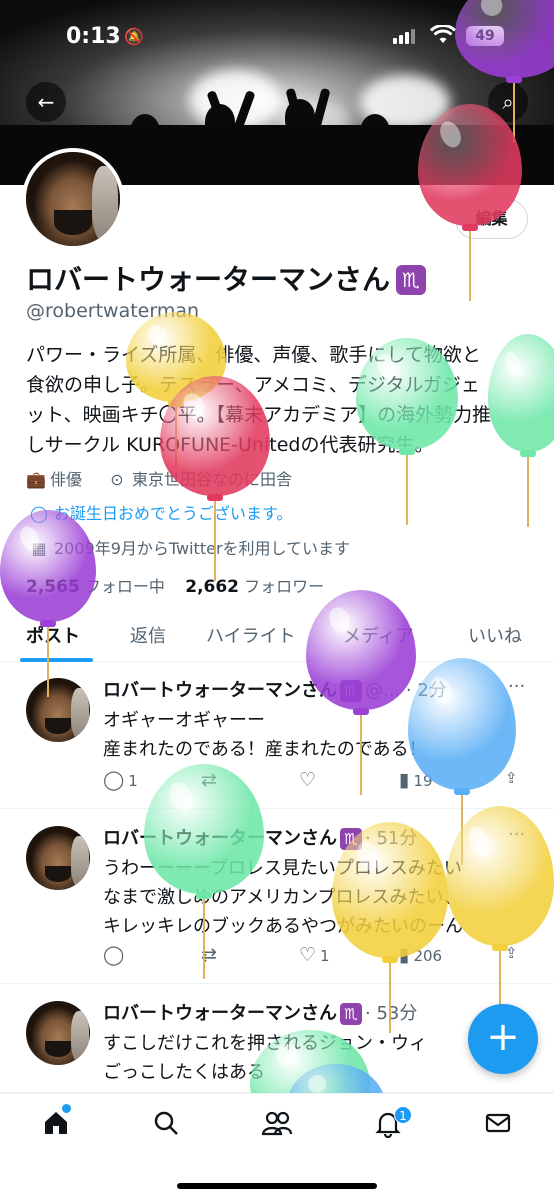 The width and height of the screenshot is (554, 1200). Describe the element at coordinates (36, 479) in the screenshot. I see `briefcase-icon: 💼` at that location.